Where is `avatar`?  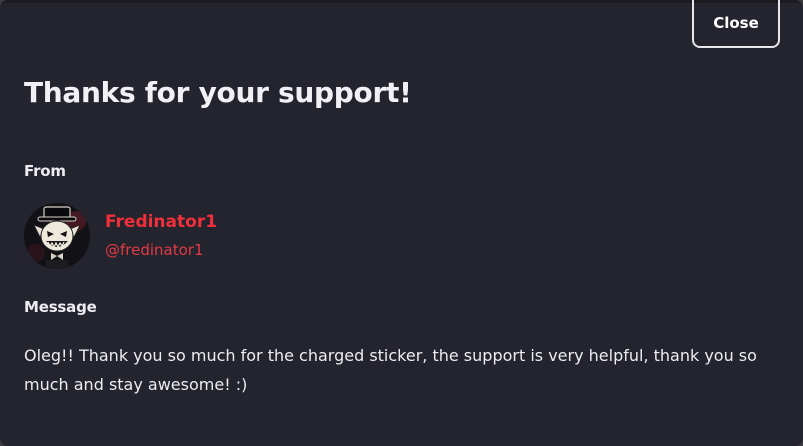 avatar is located at coordinates (57, 236).